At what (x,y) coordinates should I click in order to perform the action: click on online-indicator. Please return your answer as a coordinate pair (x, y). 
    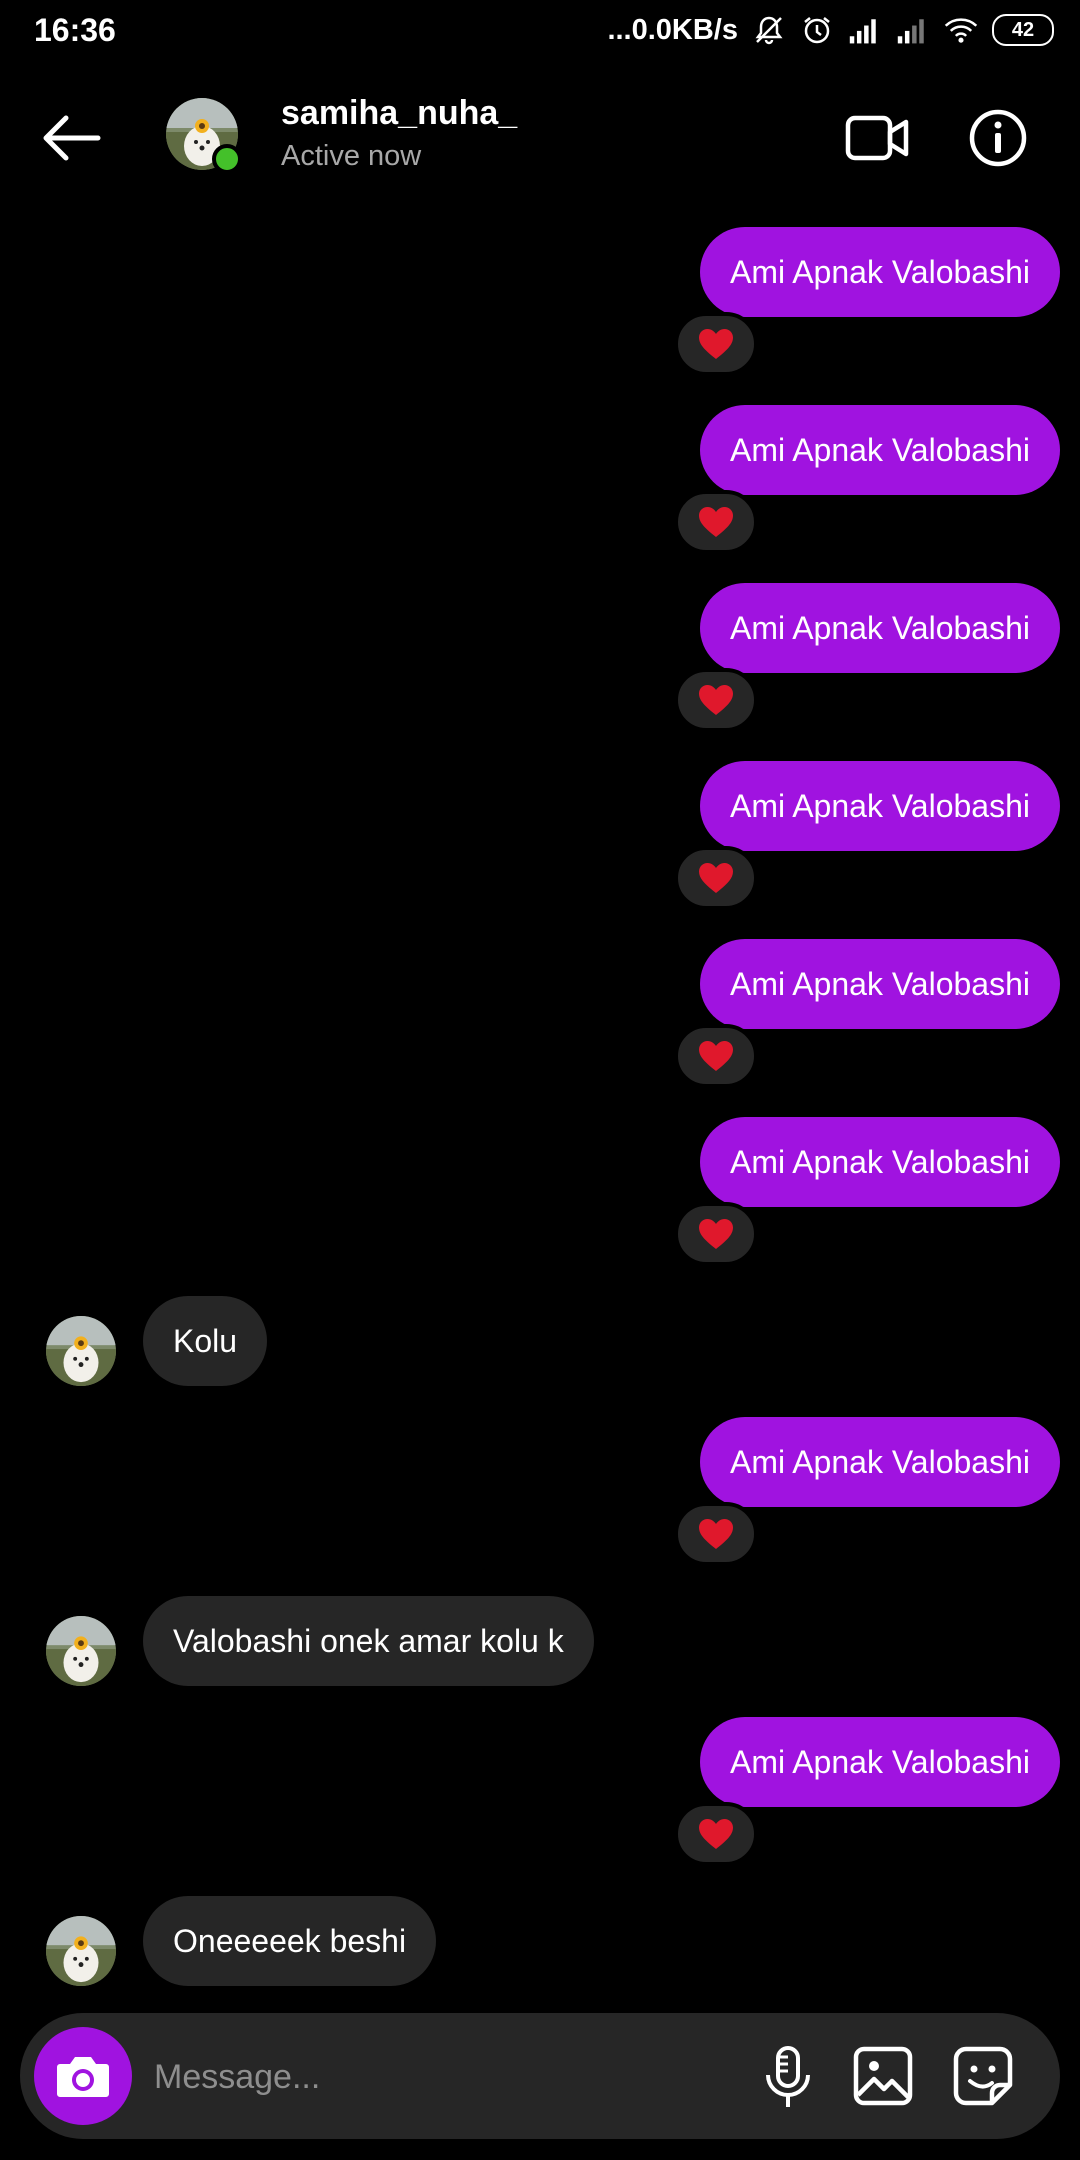
    Looking at the image, I should click on (227, 159).